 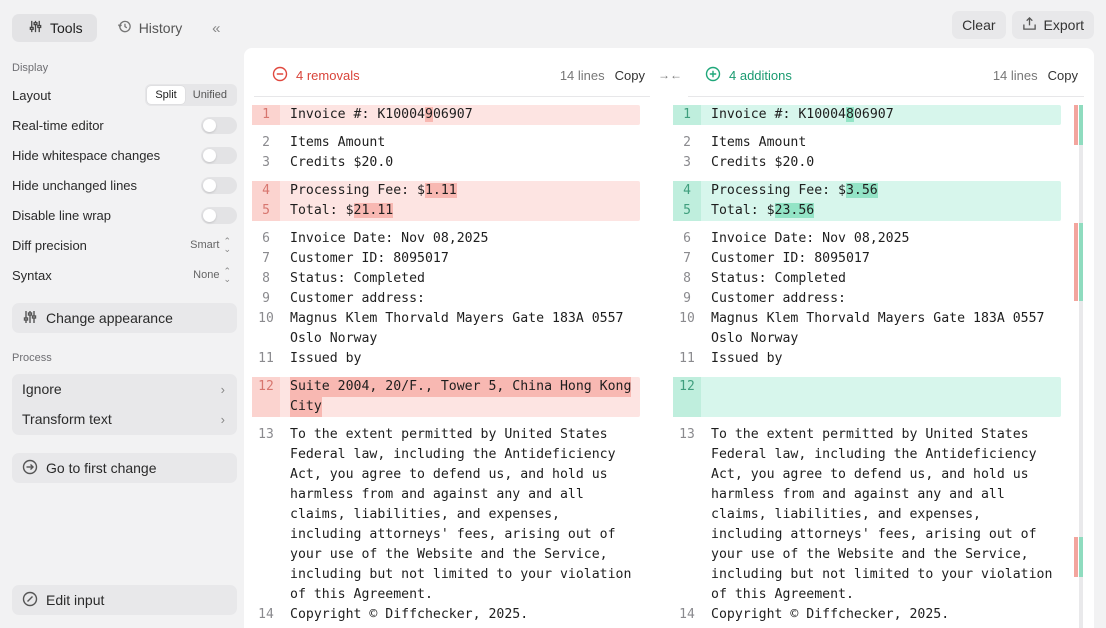 What do you see at coordinates (630, 75) in the screenshot?
I see `left-copy-button: Copy` at bounding box center [630, 75].